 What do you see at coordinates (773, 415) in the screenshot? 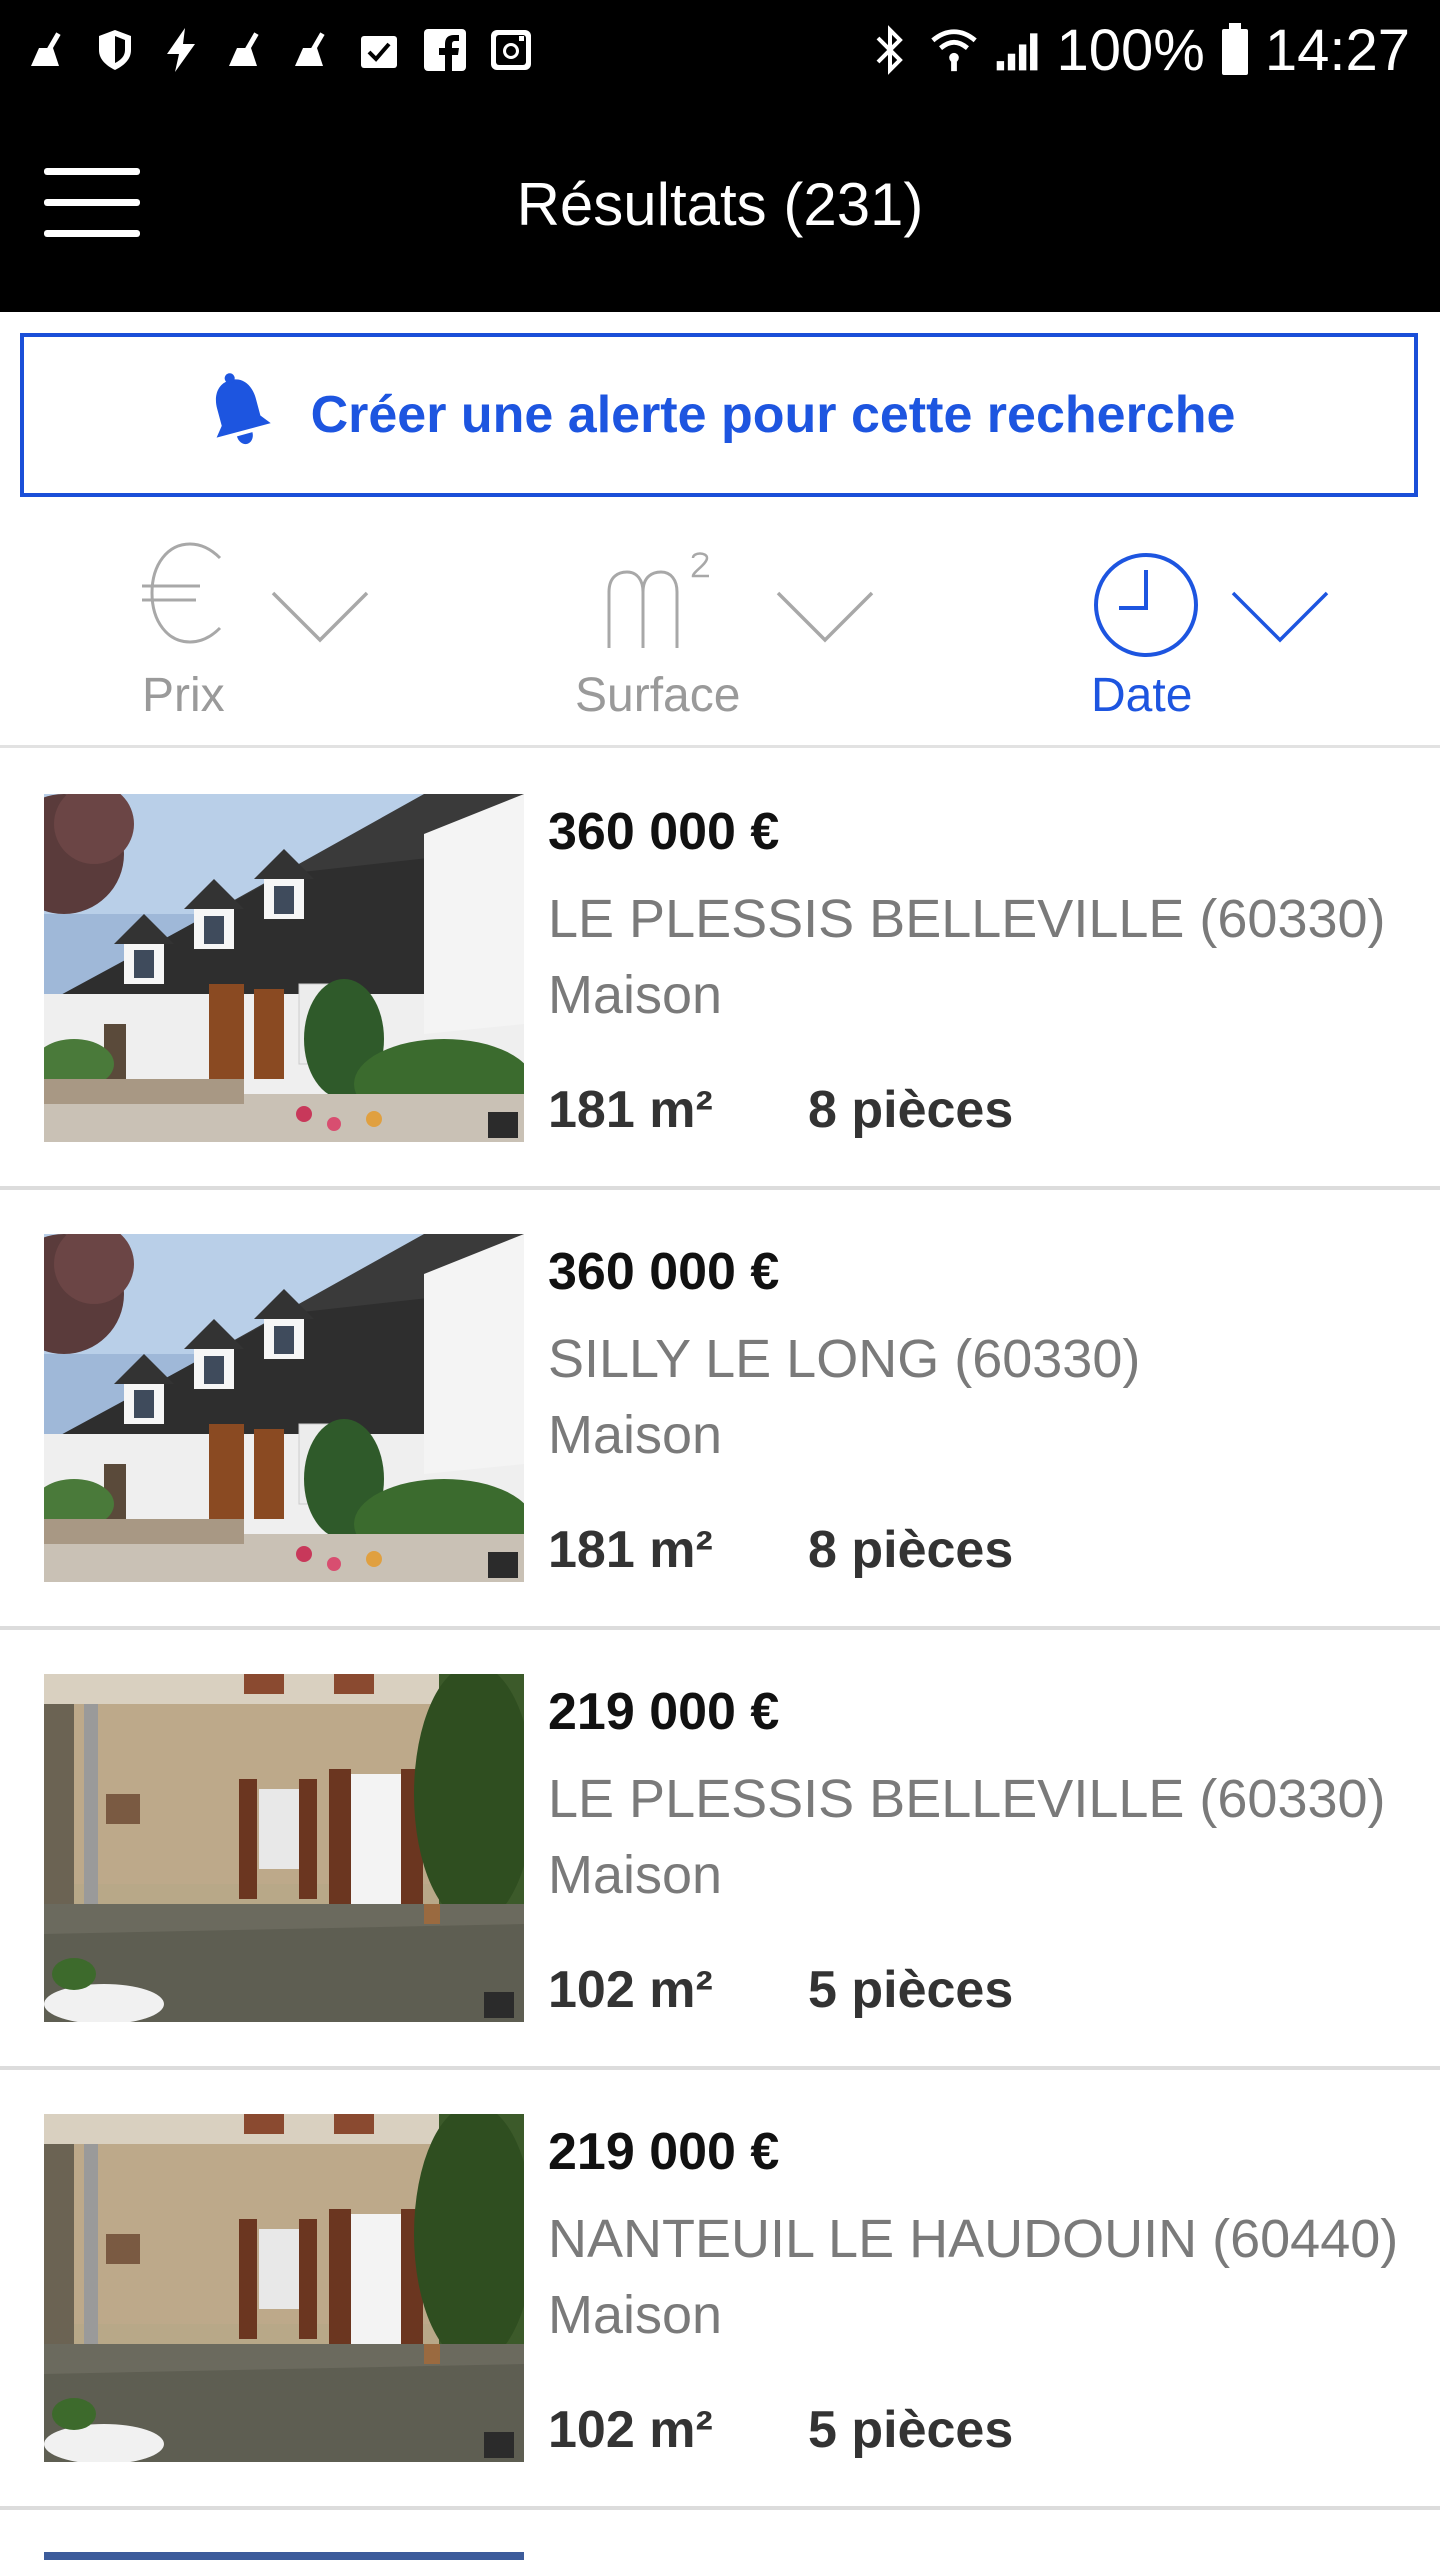
I see `create-alert-label: Créer une alerte pour cette recherche` at bounding box center [773, 415].